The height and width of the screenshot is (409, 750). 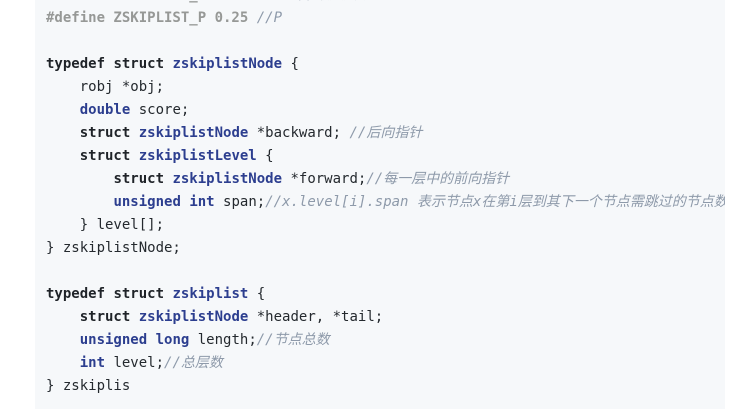 I want to click on code-token: span;, so click(x=240, y=202).